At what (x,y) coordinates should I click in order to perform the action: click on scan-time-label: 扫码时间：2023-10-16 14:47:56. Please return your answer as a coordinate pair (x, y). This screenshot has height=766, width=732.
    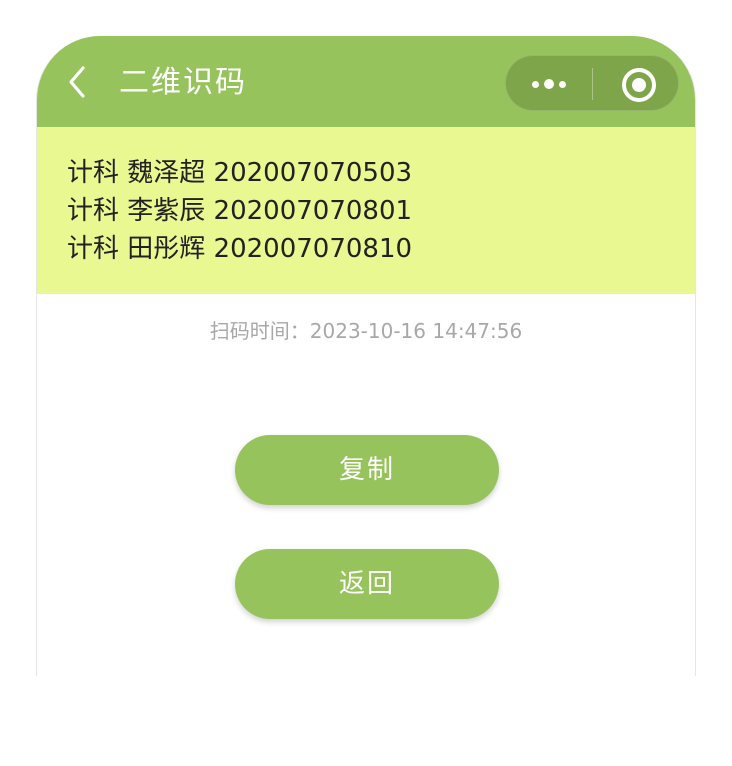
    Looking at the image, I should click on (366, 331).